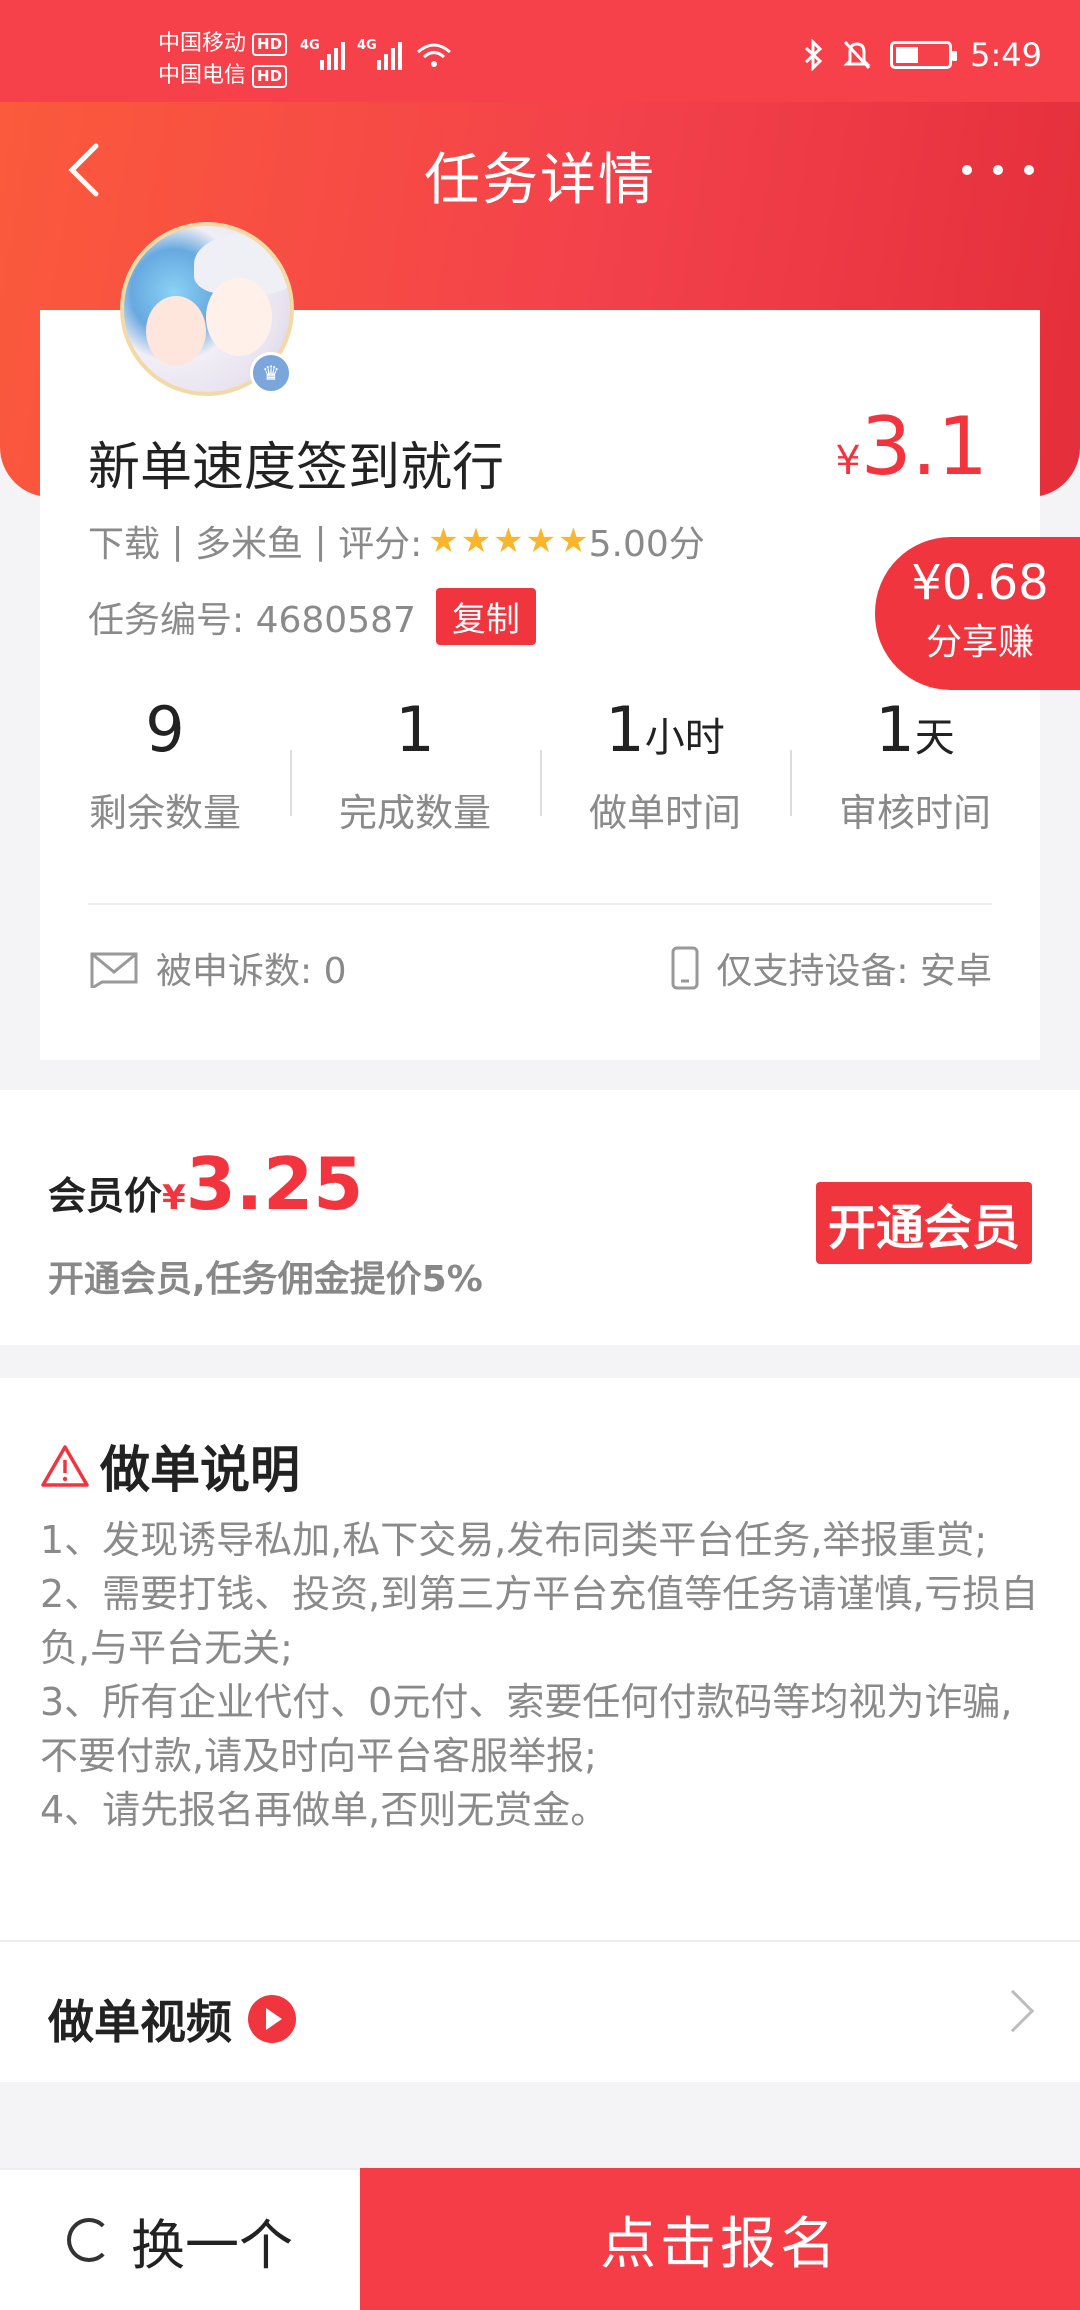 Image resolution: width=1080 pixels, height=2310 pixels. Describe the element at coordinates (540, 2011) in the screenshot. I see `task-video-row: 做单视频` at that location.